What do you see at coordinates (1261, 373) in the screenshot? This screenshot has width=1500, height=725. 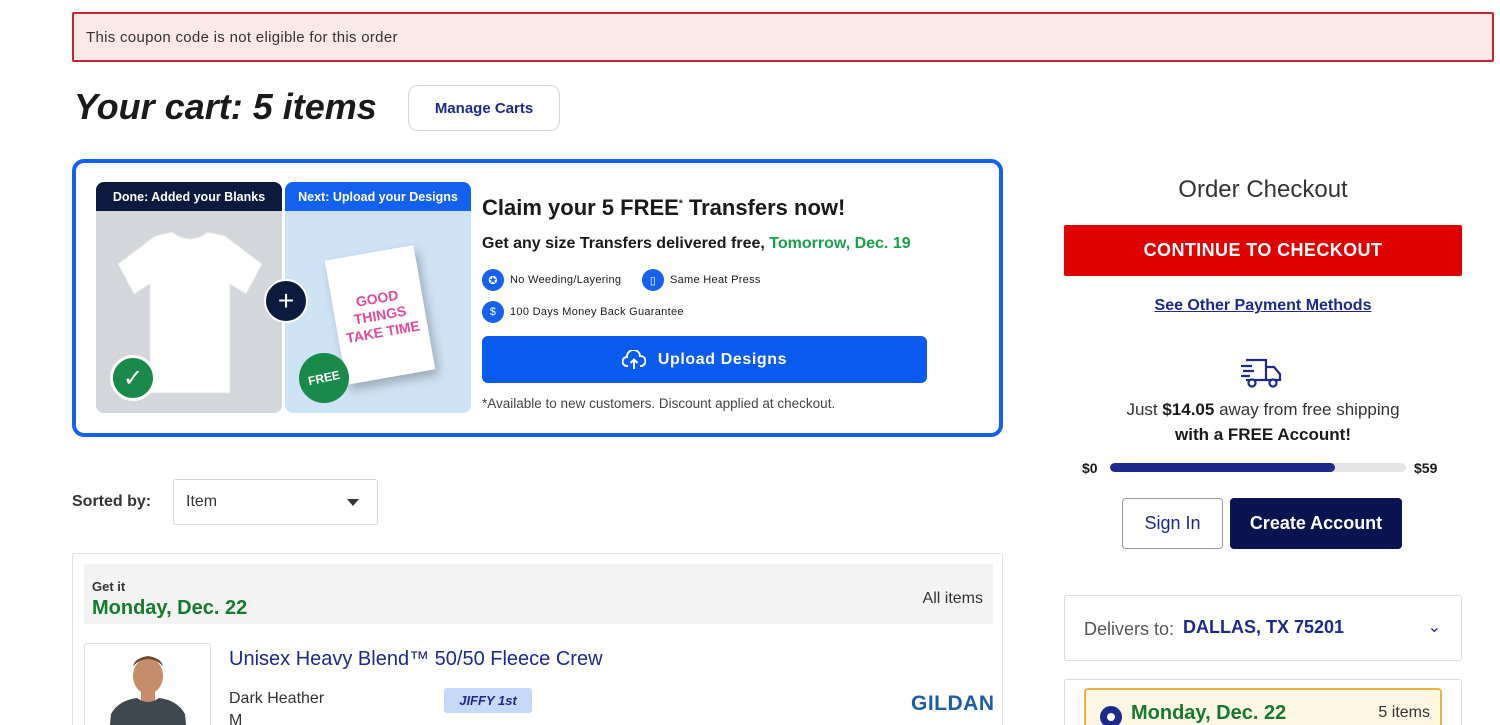 I see `fast-shipping-truck-icon` at bounding box center [1261, 373].